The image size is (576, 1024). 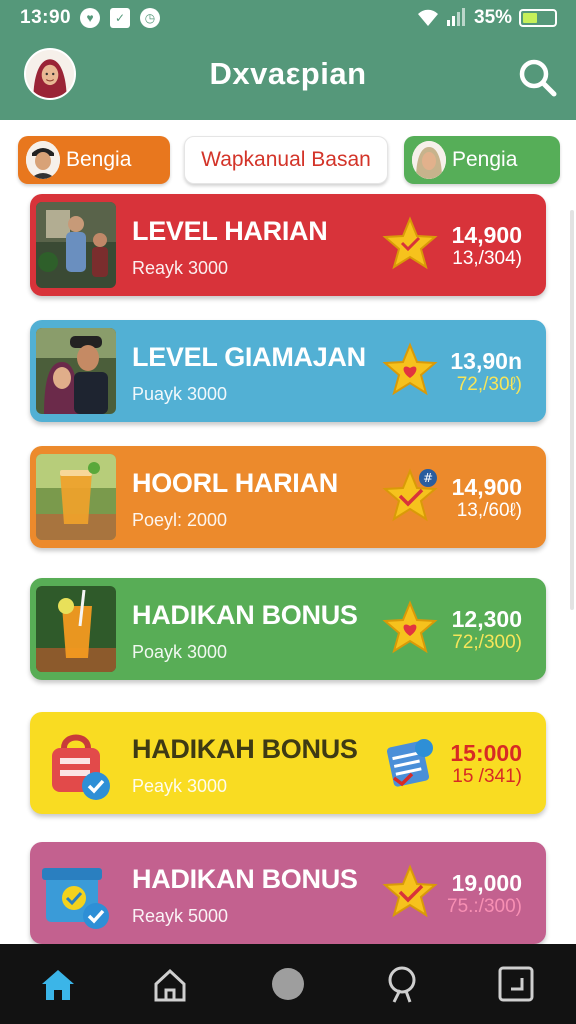 I want to click on tab-pengia: Pengia, so click(x=482, y=160).